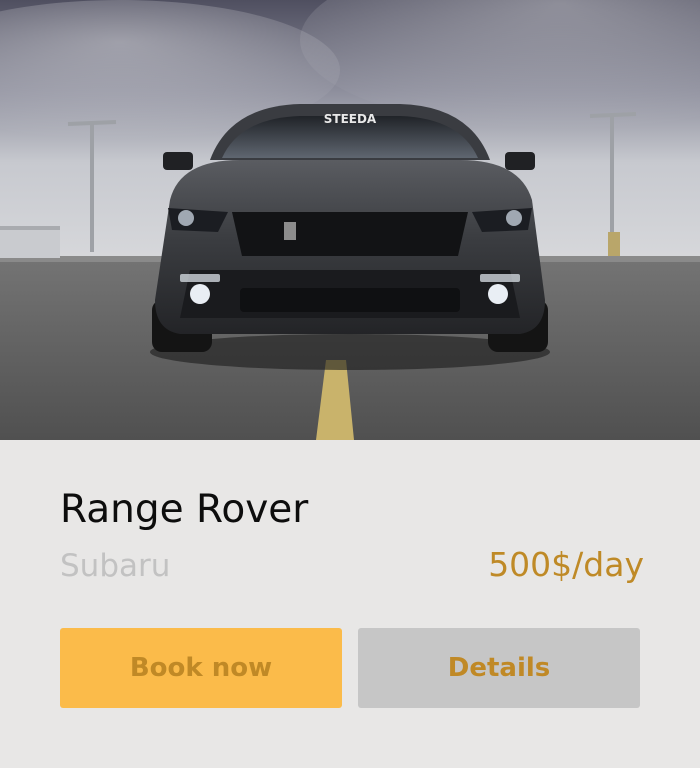  What do you see at coordinates (201, 668) in the screenshot?
I see `book-now-button: Book now` at bounding box center [201, 668].